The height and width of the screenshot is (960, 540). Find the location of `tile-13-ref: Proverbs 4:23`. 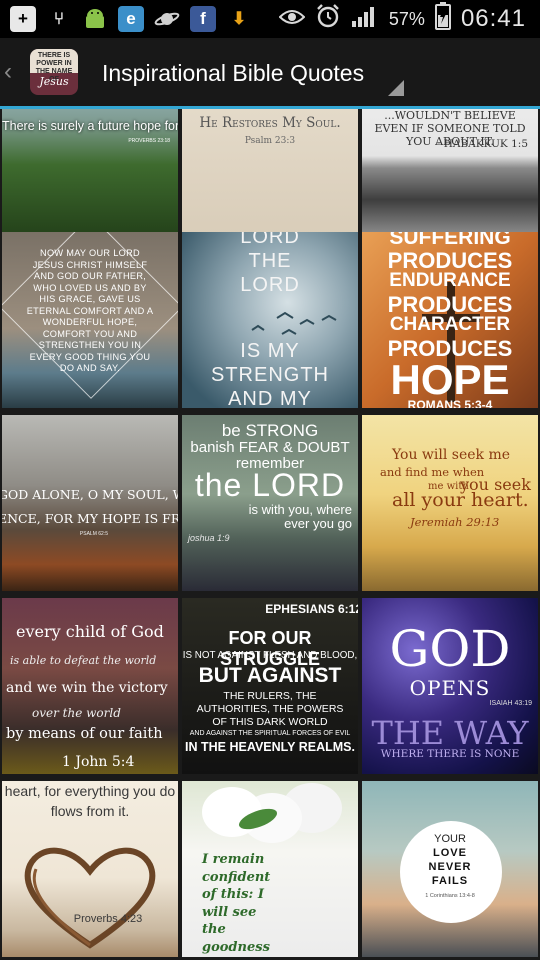

tile-13-ref: Proverbs 4:23 is located at coordinates (108, 919).